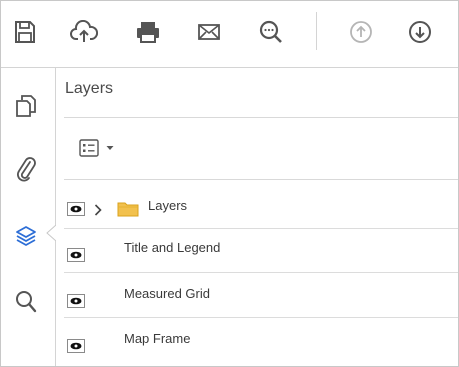  What do you see at coordinates (167, 293) in the screenshot?
I see `layer-label: Measured Grid` at bounding box center [167, 293].